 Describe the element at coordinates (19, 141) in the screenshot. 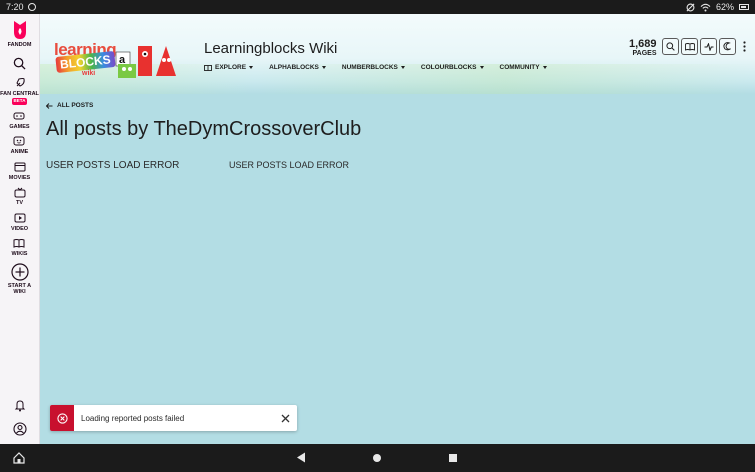

I see `anime-icon` at that location.